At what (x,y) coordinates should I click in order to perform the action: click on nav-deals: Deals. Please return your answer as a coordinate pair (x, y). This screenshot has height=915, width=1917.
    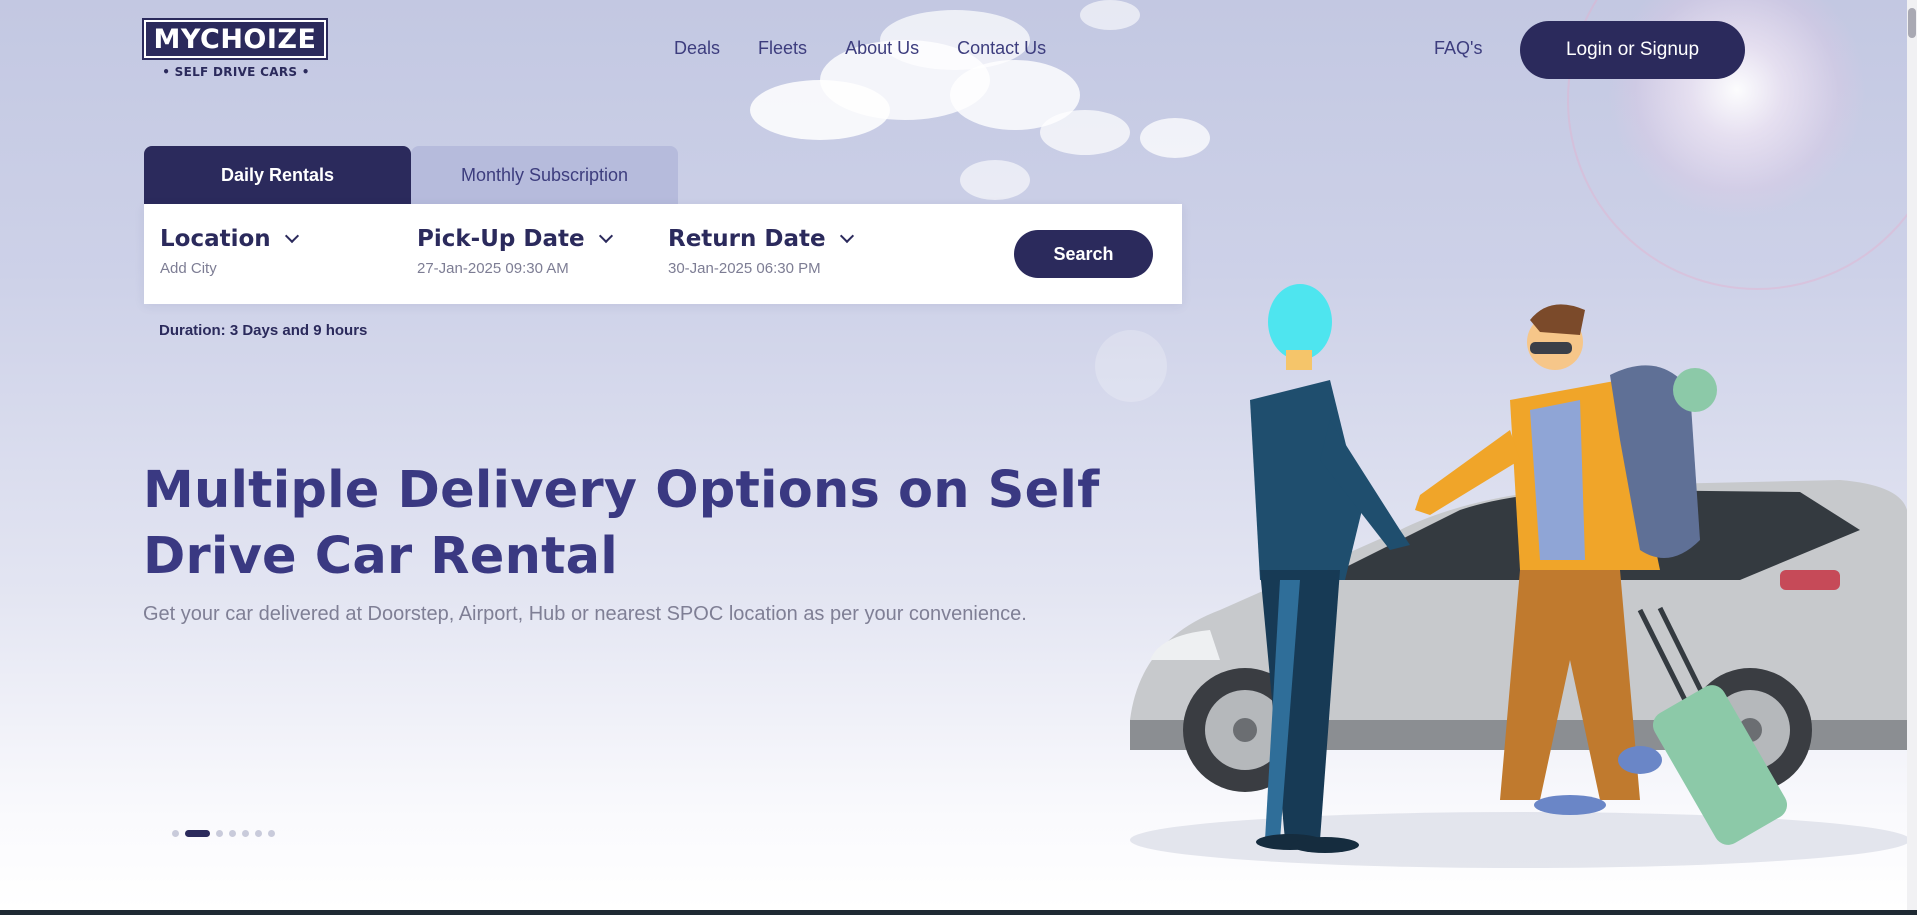
    Looking at the image, I should click on (697, 48).